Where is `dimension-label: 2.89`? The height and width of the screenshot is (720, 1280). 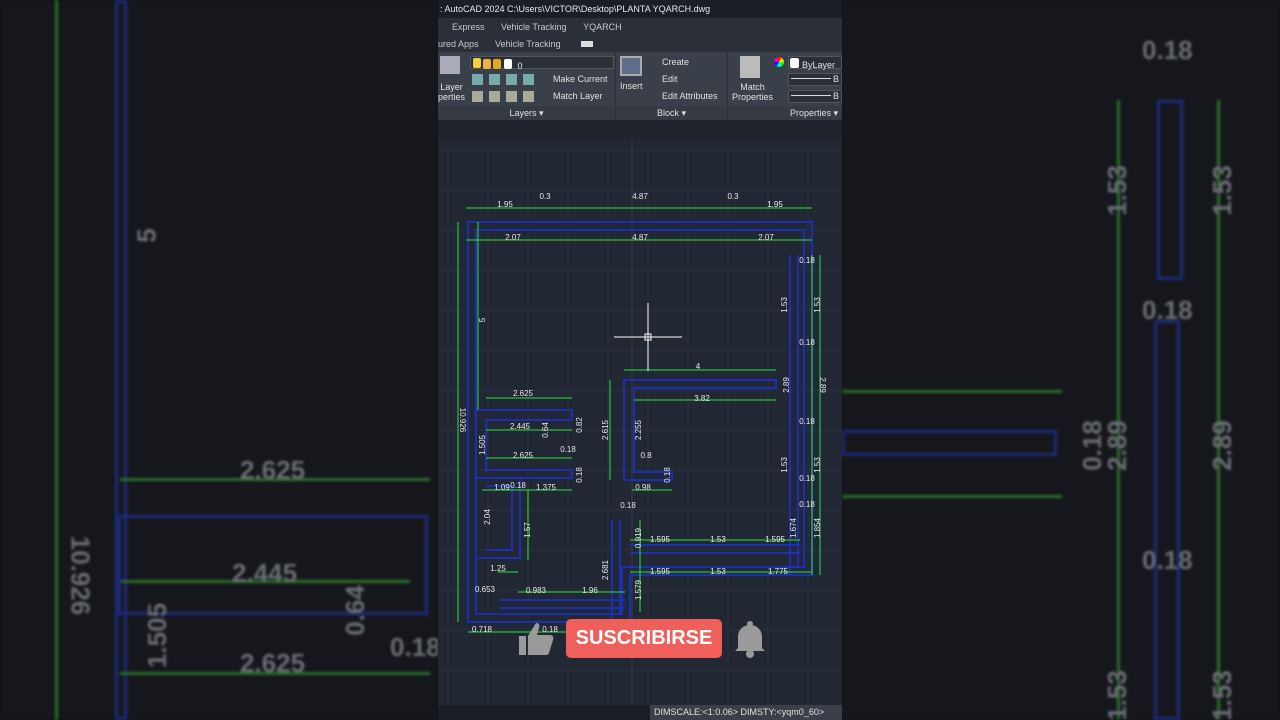 dimension-label: 2.89 is located at coordinates (822, 385).